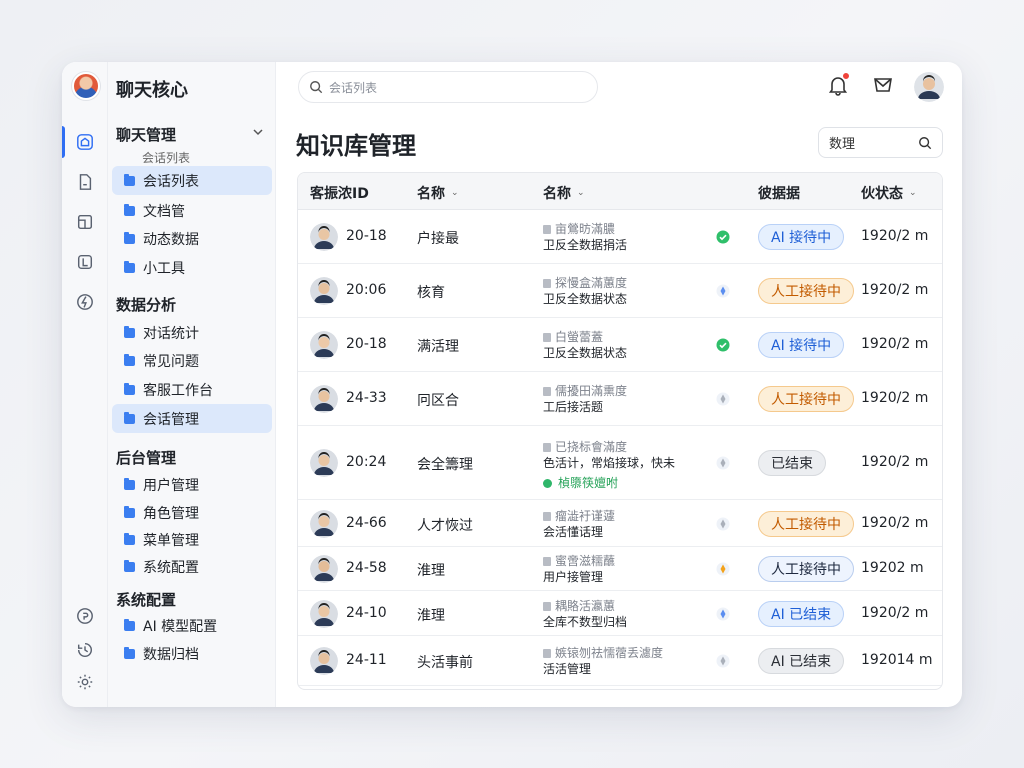  I want to click on session-description: 嫉锿刎祛懦蓿丢濾度 活活管理, so click(603, 661).